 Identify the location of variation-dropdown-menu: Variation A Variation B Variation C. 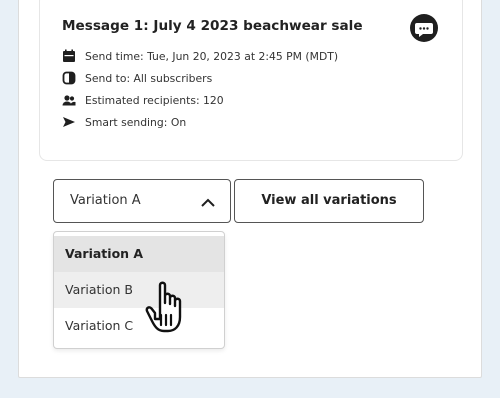
(139, 290).